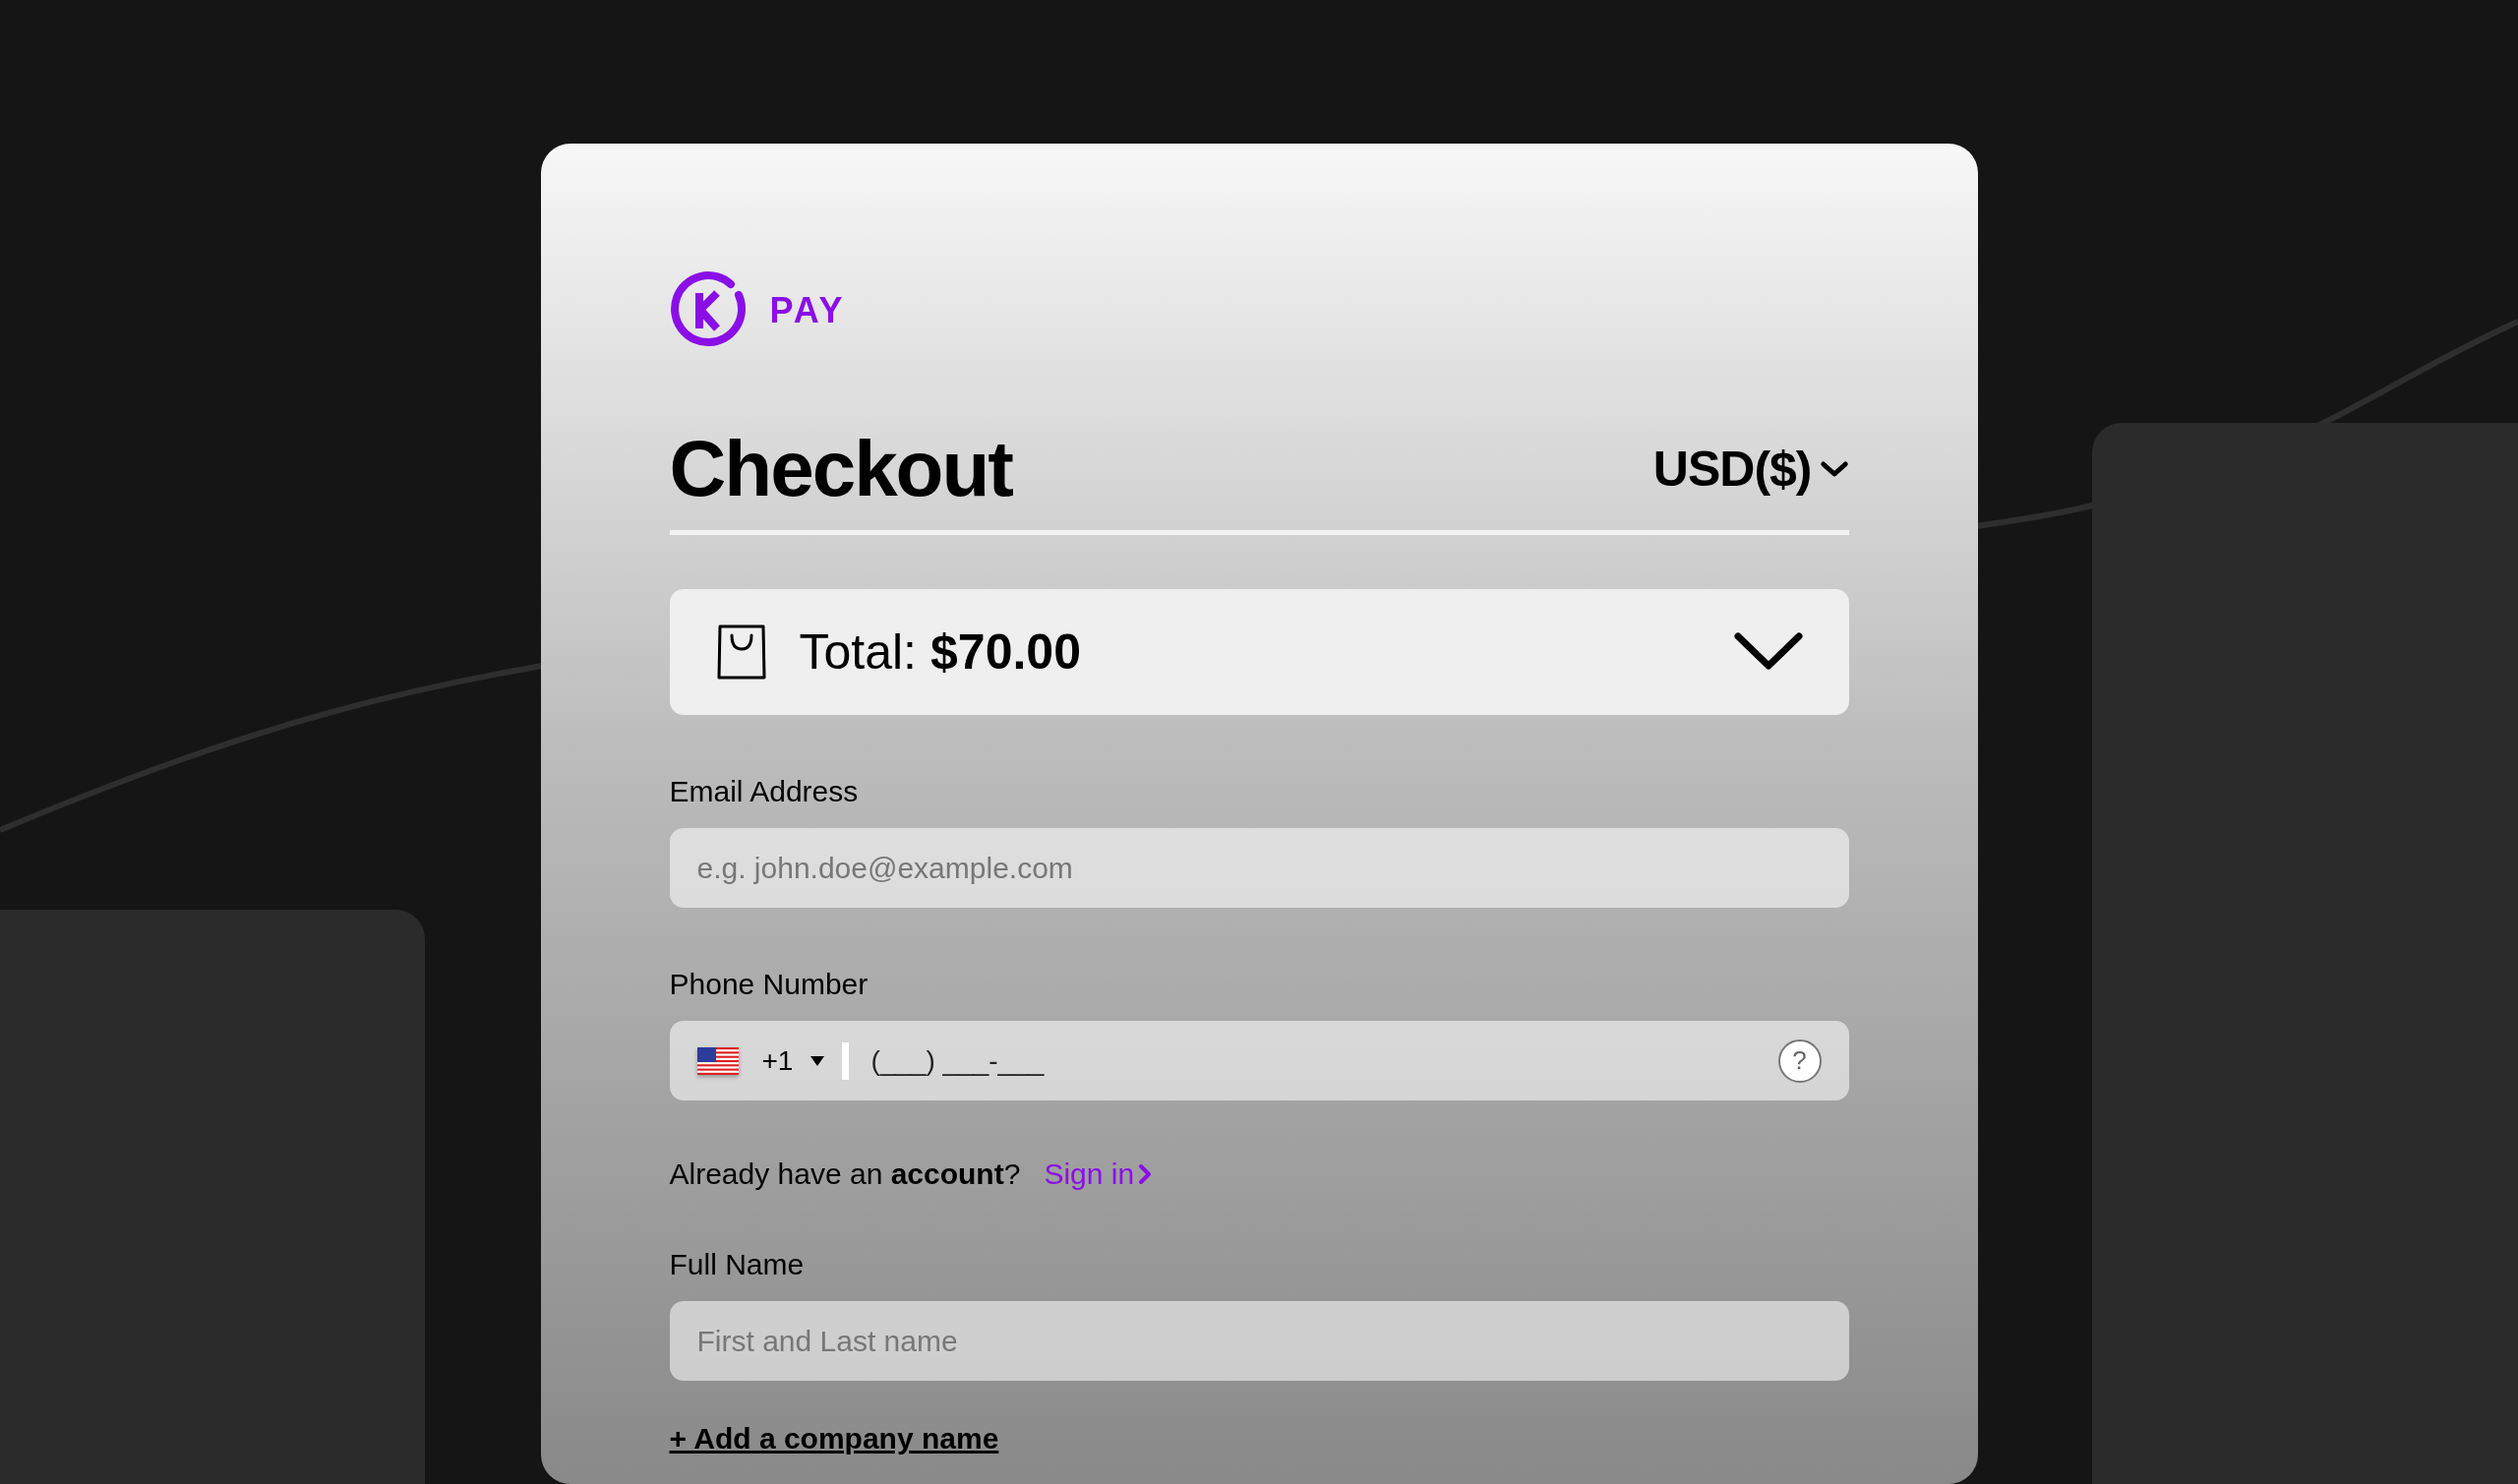  Describe the element at coordinates (817, 1061) in the screenshot. I see `caret-down-icon` at that location.